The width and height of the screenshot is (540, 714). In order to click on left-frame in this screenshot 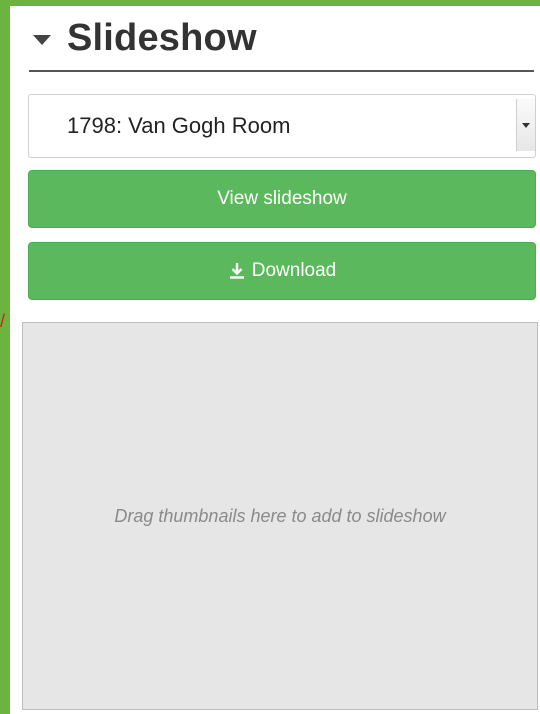, I will do `click(5, 357)`.